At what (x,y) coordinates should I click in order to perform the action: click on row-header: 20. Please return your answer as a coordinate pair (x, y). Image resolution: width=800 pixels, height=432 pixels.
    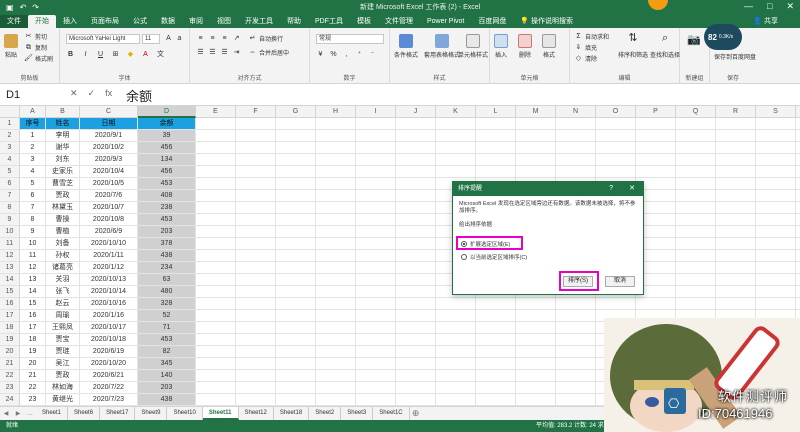
    Looking at the image, I should click on (10, 352).